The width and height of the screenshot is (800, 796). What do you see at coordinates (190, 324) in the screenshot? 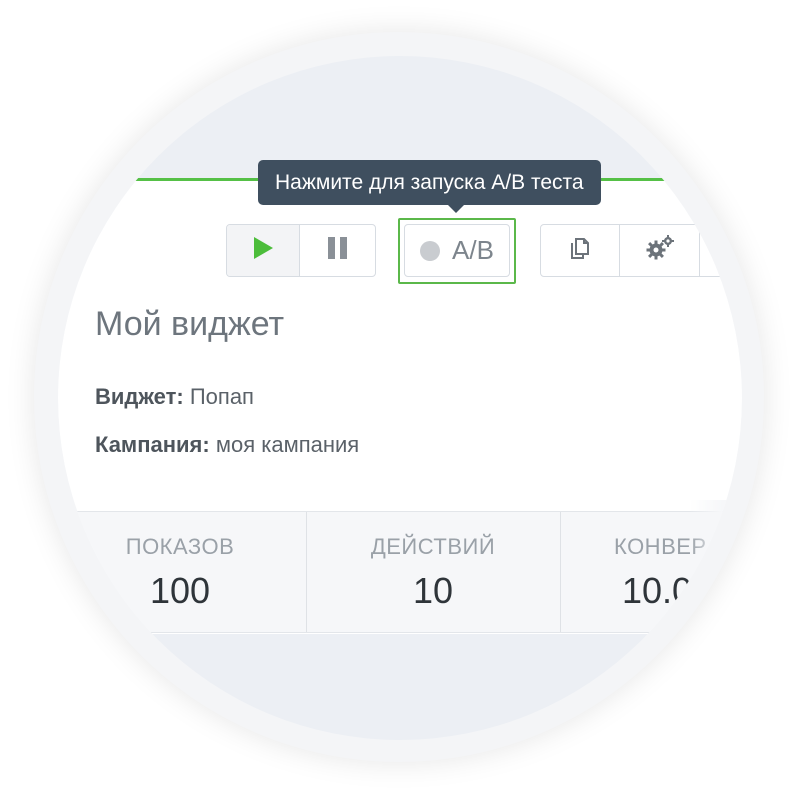
I see `widget-title: Мой виджет` at bounding box center [190, 324].